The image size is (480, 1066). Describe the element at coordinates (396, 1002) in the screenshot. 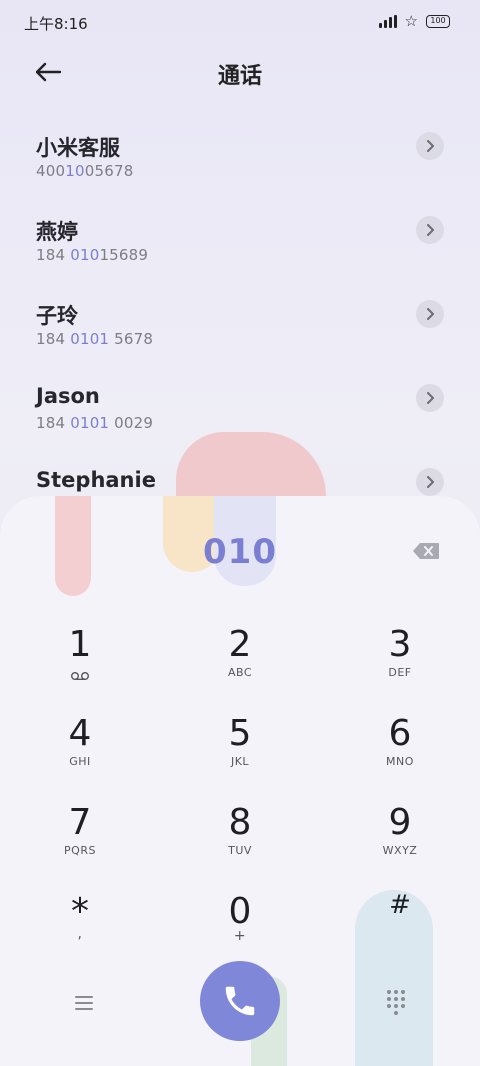

I see `dialpad-toggle-button` at that location.